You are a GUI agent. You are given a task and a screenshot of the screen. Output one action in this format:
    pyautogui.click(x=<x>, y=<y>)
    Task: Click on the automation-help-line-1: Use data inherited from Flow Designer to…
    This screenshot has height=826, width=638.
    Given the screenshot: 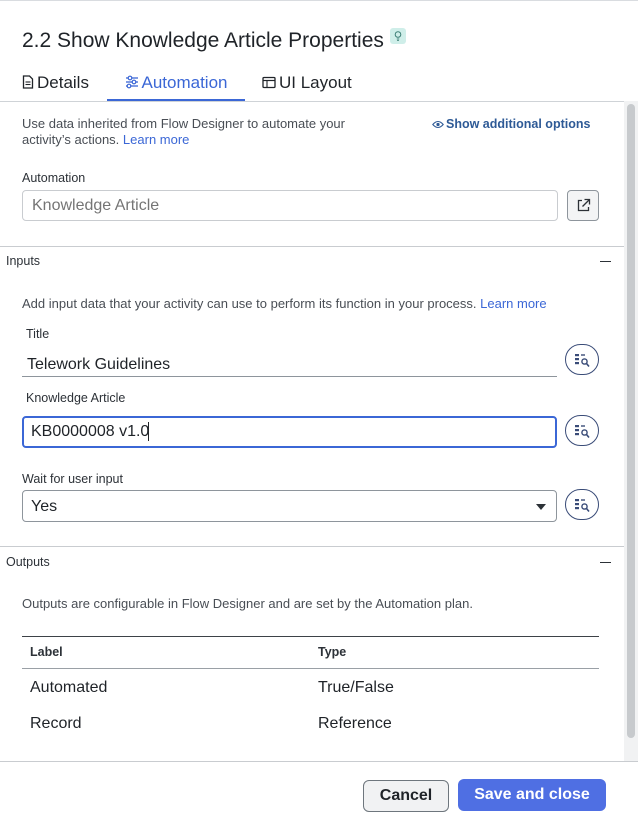 What is the action you would take?
    pyautogui.click(x=183, y=123)
    